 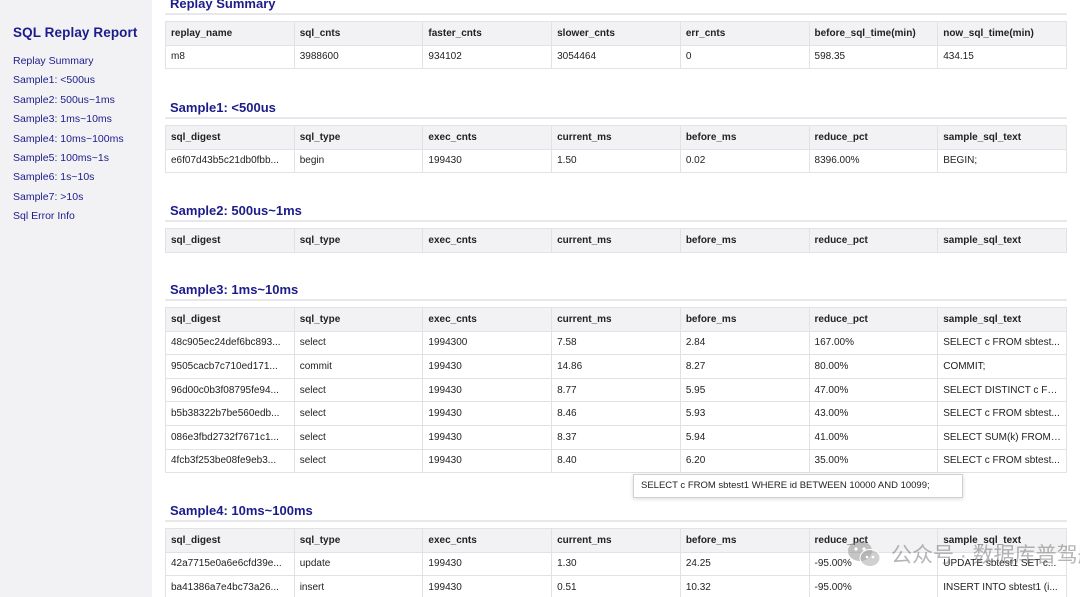 I want to click on nav-link-sample3: Sample3: 1ms~10ms, so click(x=82, y=119).